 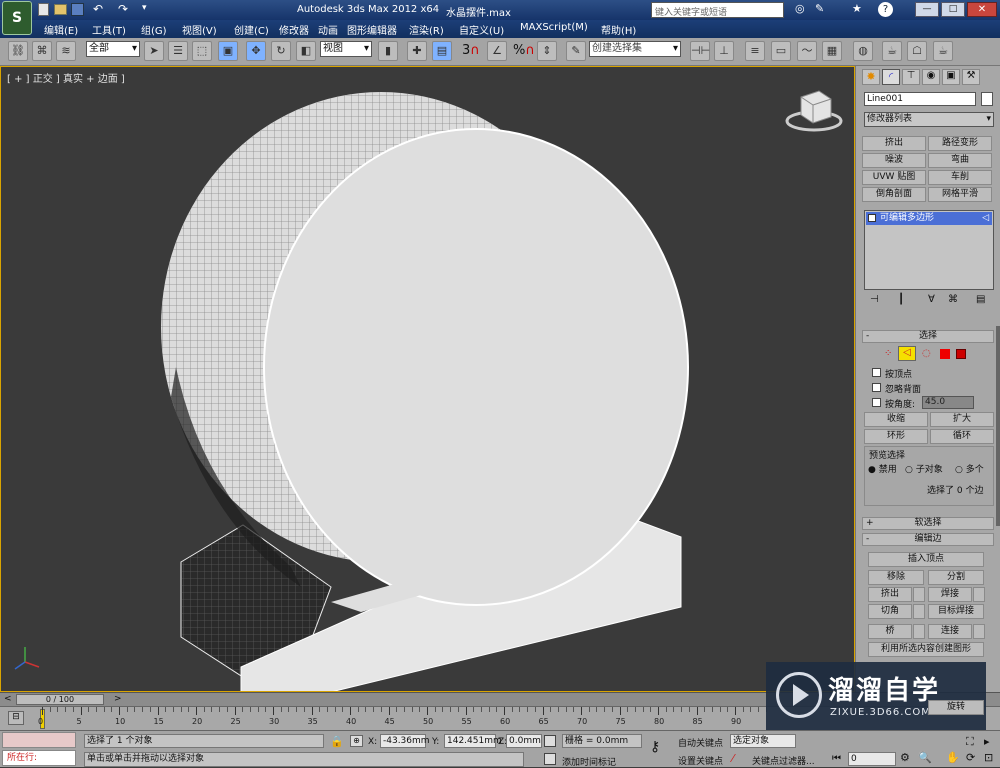 What do you see at coordinates (888, 353) in the screenshot?
I see `vertex-icon: ⁘` at bounding box center [888, 353].